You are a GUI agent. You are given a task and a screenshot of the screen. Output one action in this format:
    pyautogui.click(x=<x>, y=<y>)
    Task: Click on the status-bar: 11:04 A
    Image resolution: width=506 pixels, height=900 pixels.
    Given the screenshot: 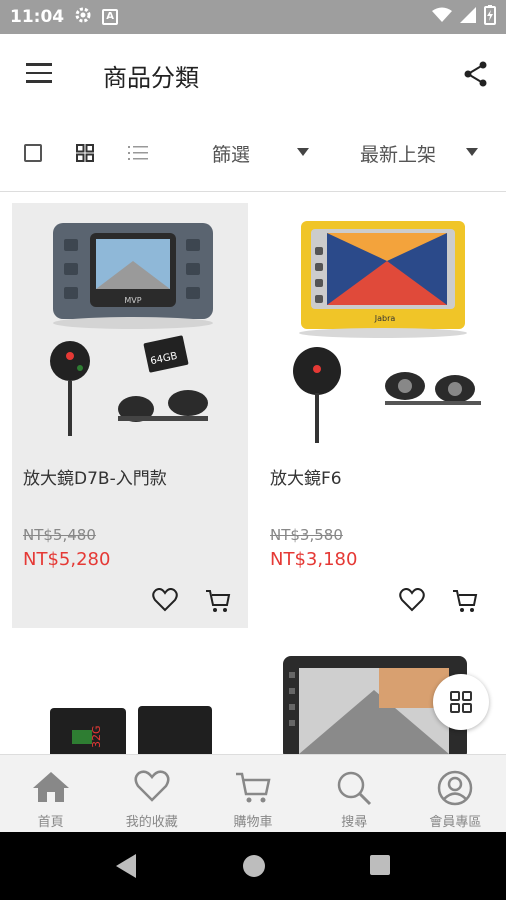 What is the action you would take?
    pyautogui.click(x=253, y=17)
    